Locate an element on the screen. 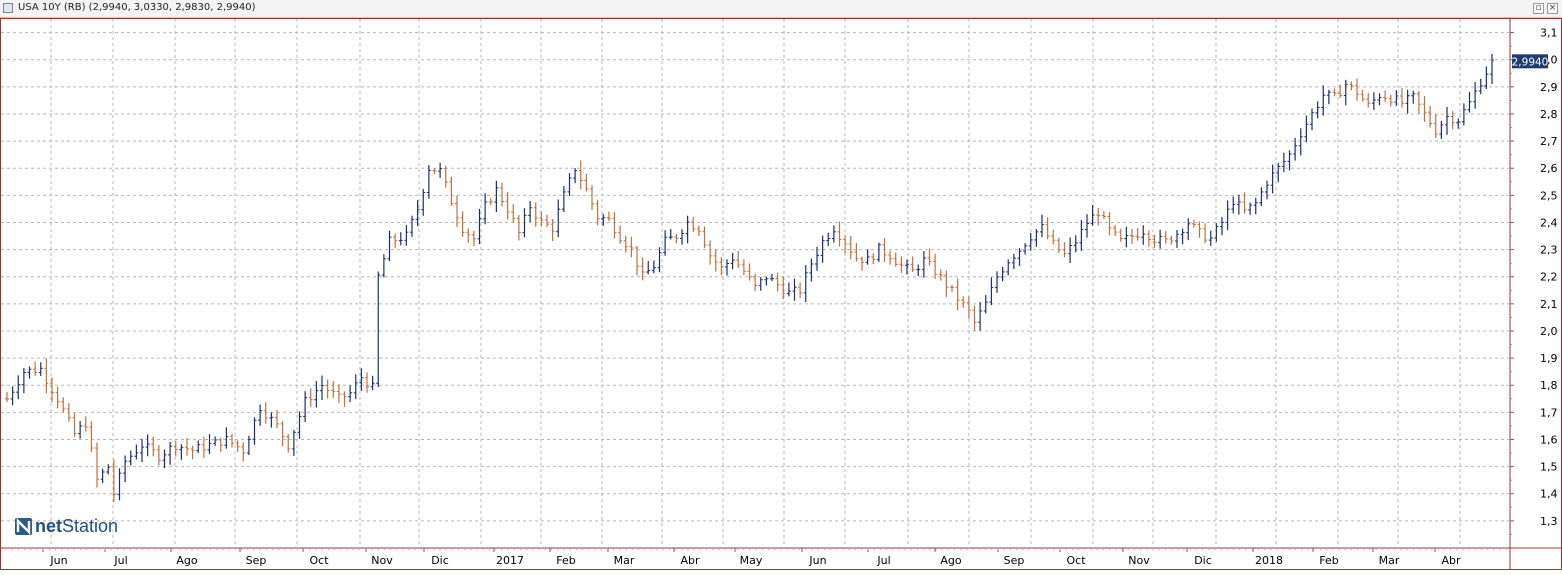 Image resolution: width=1562 pixels, height=575 pixels. last-value-label: 2,9940 is located at coordinates (1530, 62).